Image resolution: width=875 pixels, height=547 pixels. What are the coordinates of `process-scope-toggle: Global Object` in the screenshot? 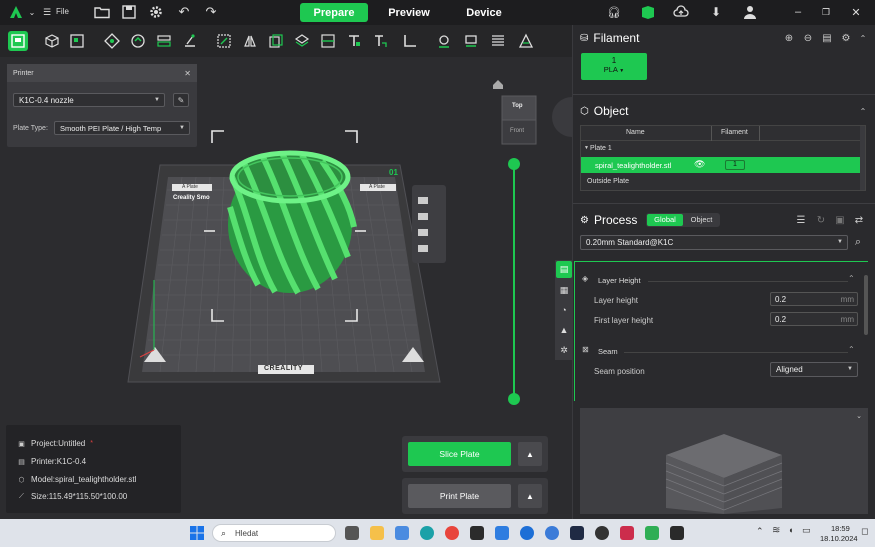 It's located at (683, 220).